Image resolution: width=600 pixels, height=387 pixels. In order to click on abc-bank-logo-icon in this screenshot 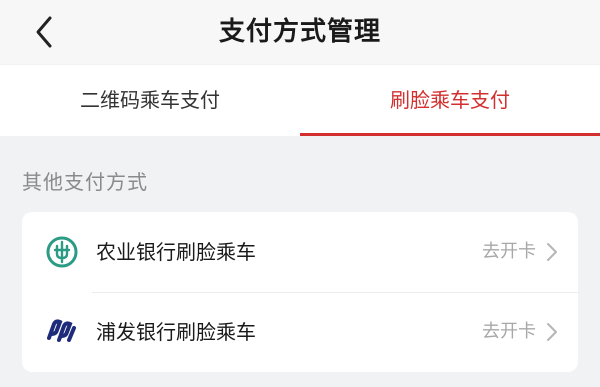, I will do `click(62, 252)`.